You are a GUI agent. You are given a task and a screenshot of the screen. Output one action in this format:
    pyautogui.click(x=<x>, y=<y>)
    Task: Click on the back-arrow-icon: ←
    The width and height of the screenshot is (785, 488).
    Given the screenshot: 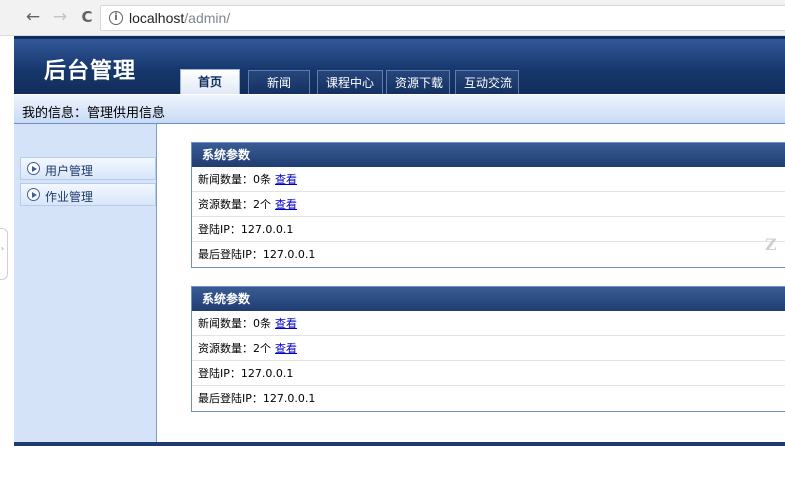 What is the action you would take?
    pyautogui.click(x=33, y=17)
    